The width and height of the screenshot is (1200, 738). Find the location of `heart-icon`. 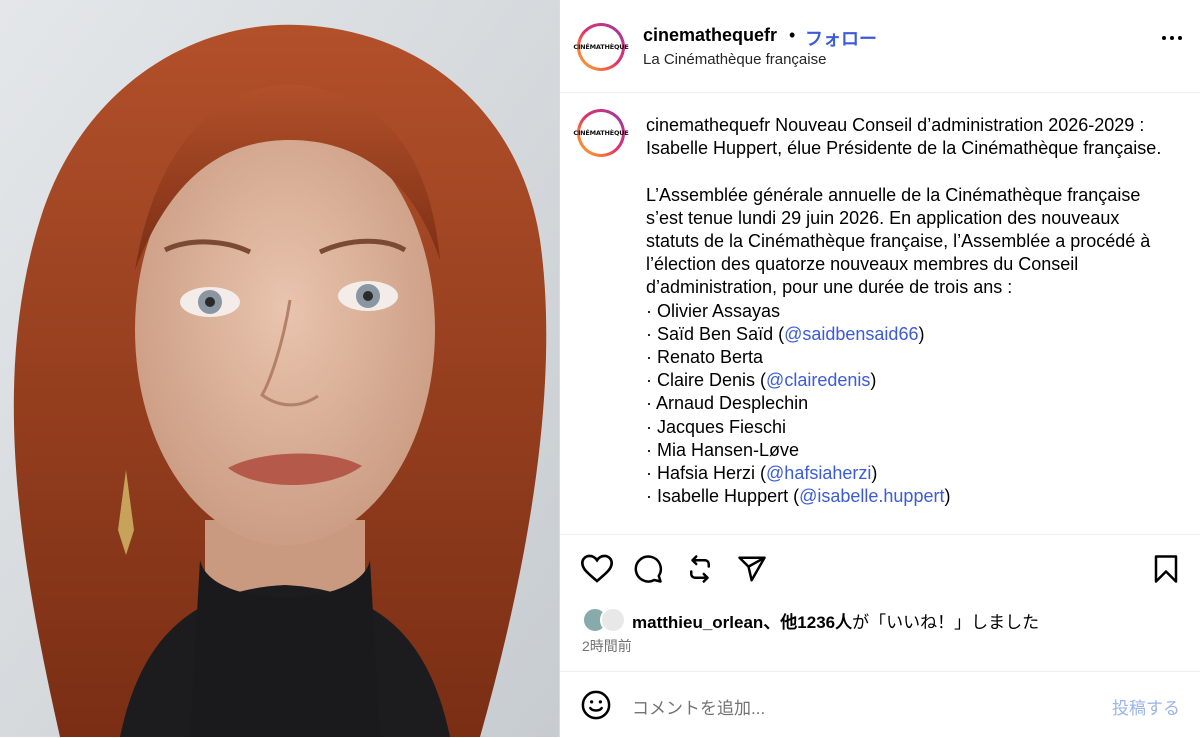

heart-icon is located at coordinates (597, 569).